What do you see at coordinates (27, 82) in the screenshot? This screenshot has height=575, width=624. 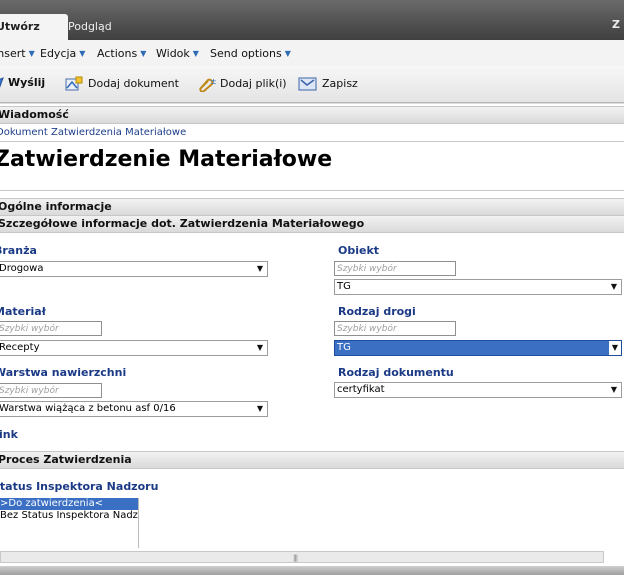 I see `send-button-label: Wyślij` at bounding box center [27, 82].